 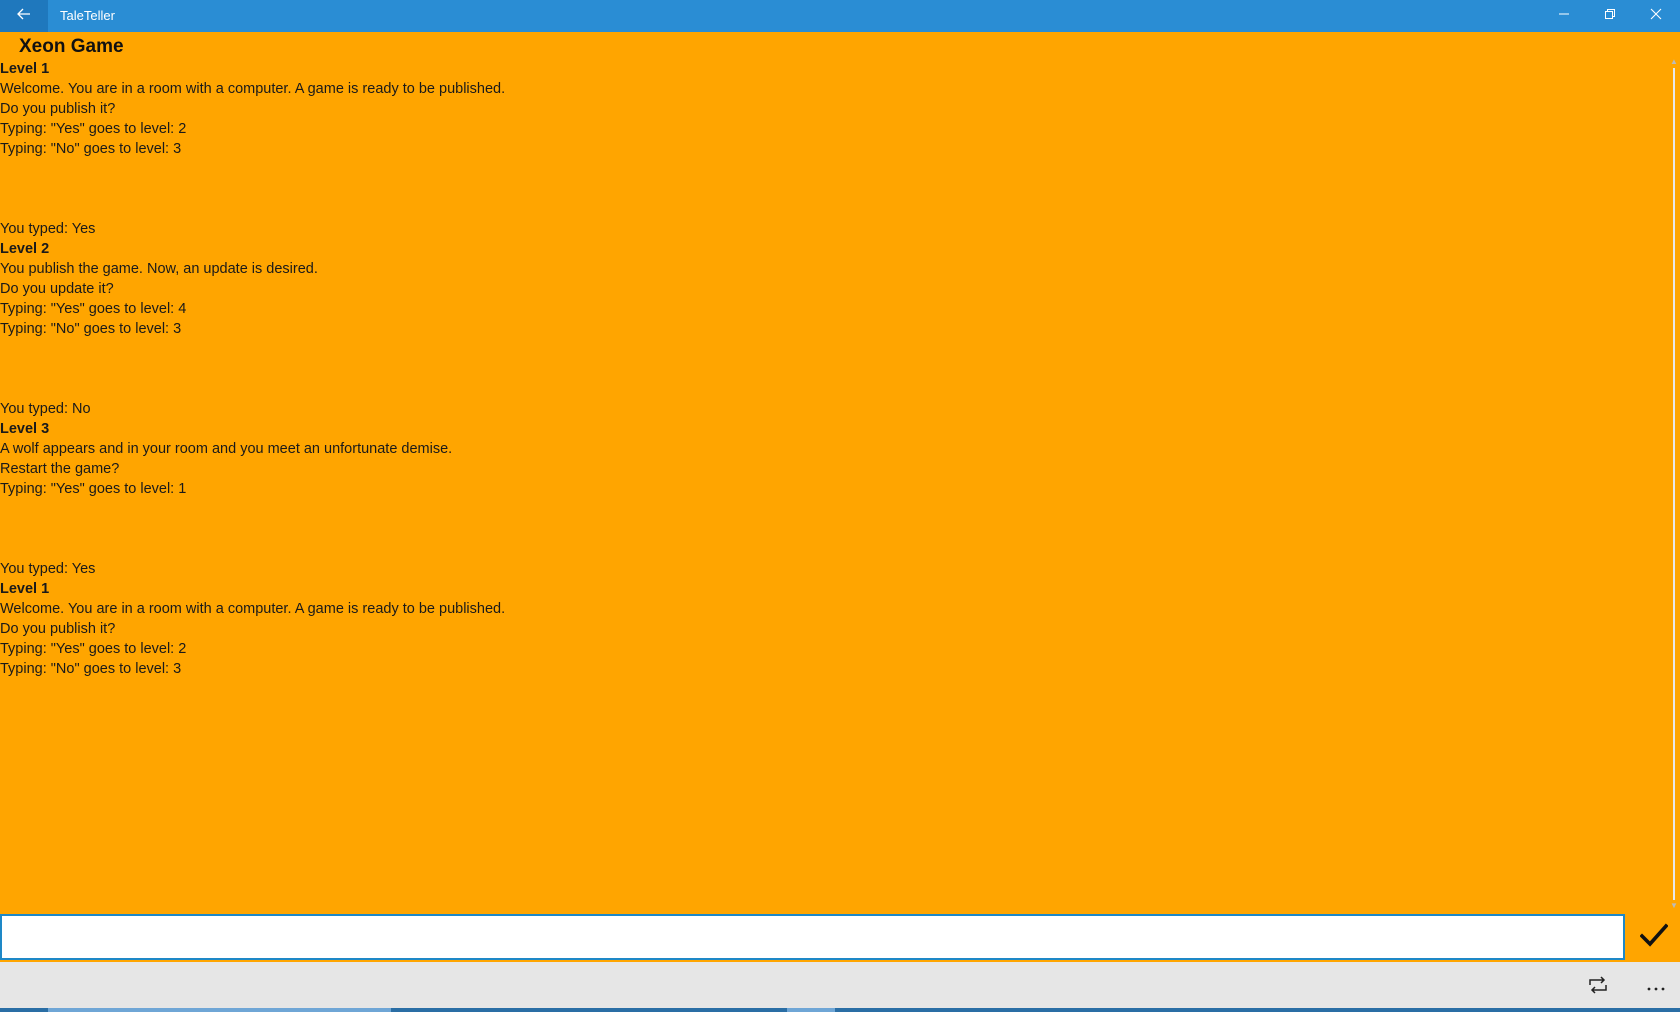 I want to click on vertical-scrollbar: ▲ ▼, so click(x=1674, y=484).